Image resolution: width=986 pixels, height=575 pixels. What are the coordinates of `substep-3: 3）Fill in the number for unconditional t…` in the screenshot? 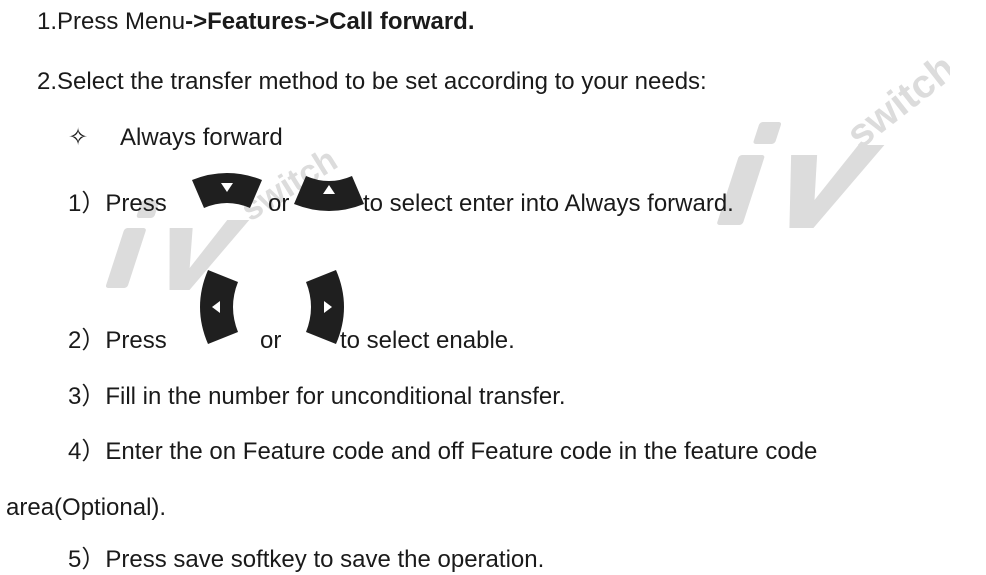 It's located at (317, 397).